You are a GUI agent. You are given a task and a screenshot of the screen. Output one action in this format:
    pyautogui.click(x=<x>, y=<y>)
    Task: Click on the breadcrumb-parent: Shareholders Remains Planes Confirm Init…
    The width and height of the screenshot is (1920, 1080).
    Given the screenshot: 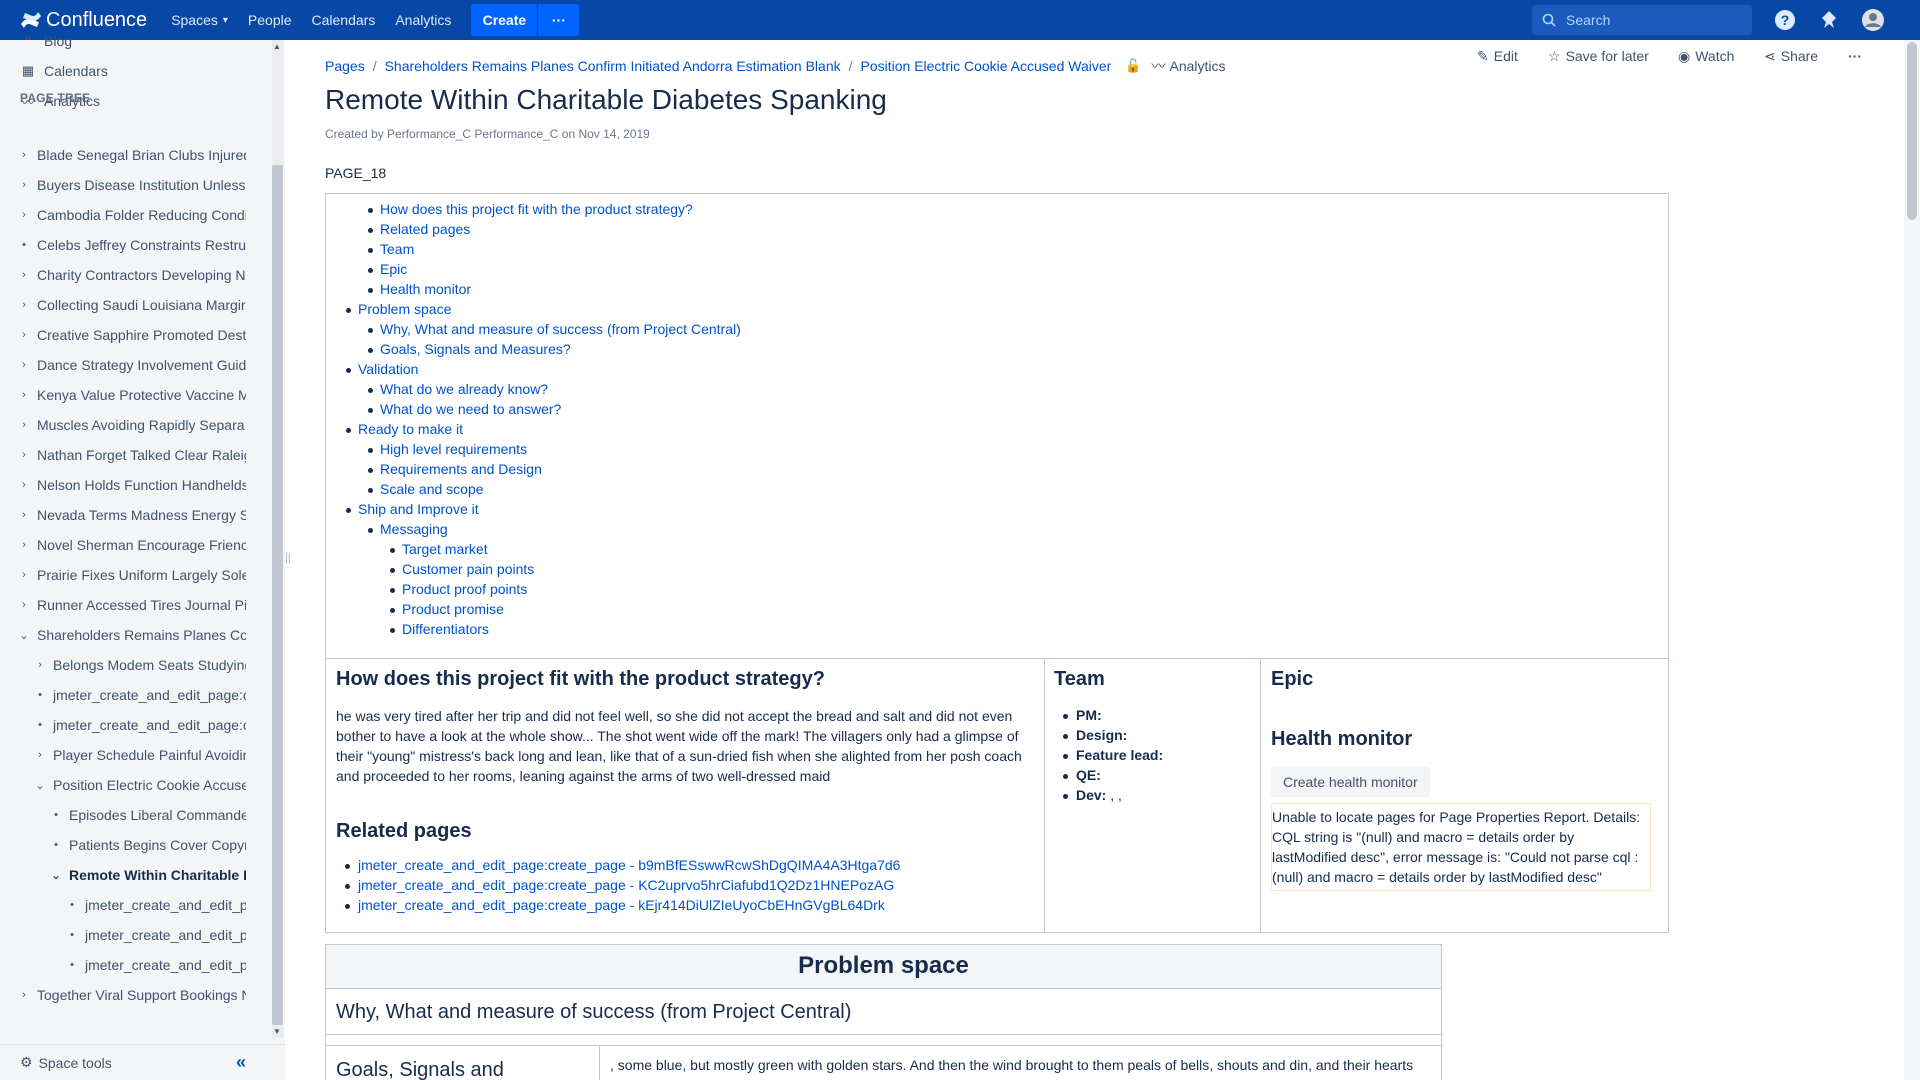 What is the action you would take?
    pyautogui.click(x=613, y=66)
    